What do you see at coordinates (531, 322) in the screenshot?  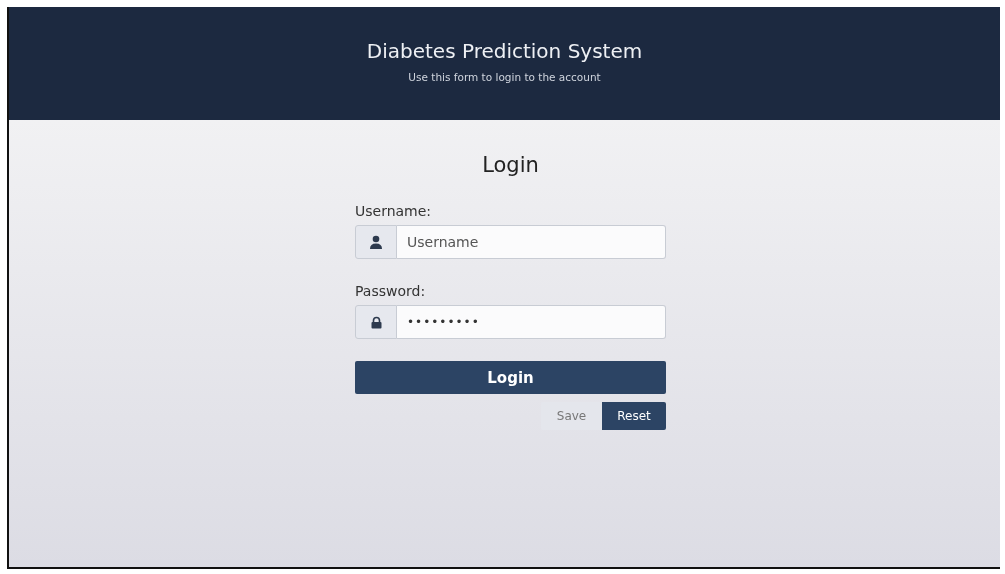 I see `password-field: •••••••••` at bounding box center [531, 322].